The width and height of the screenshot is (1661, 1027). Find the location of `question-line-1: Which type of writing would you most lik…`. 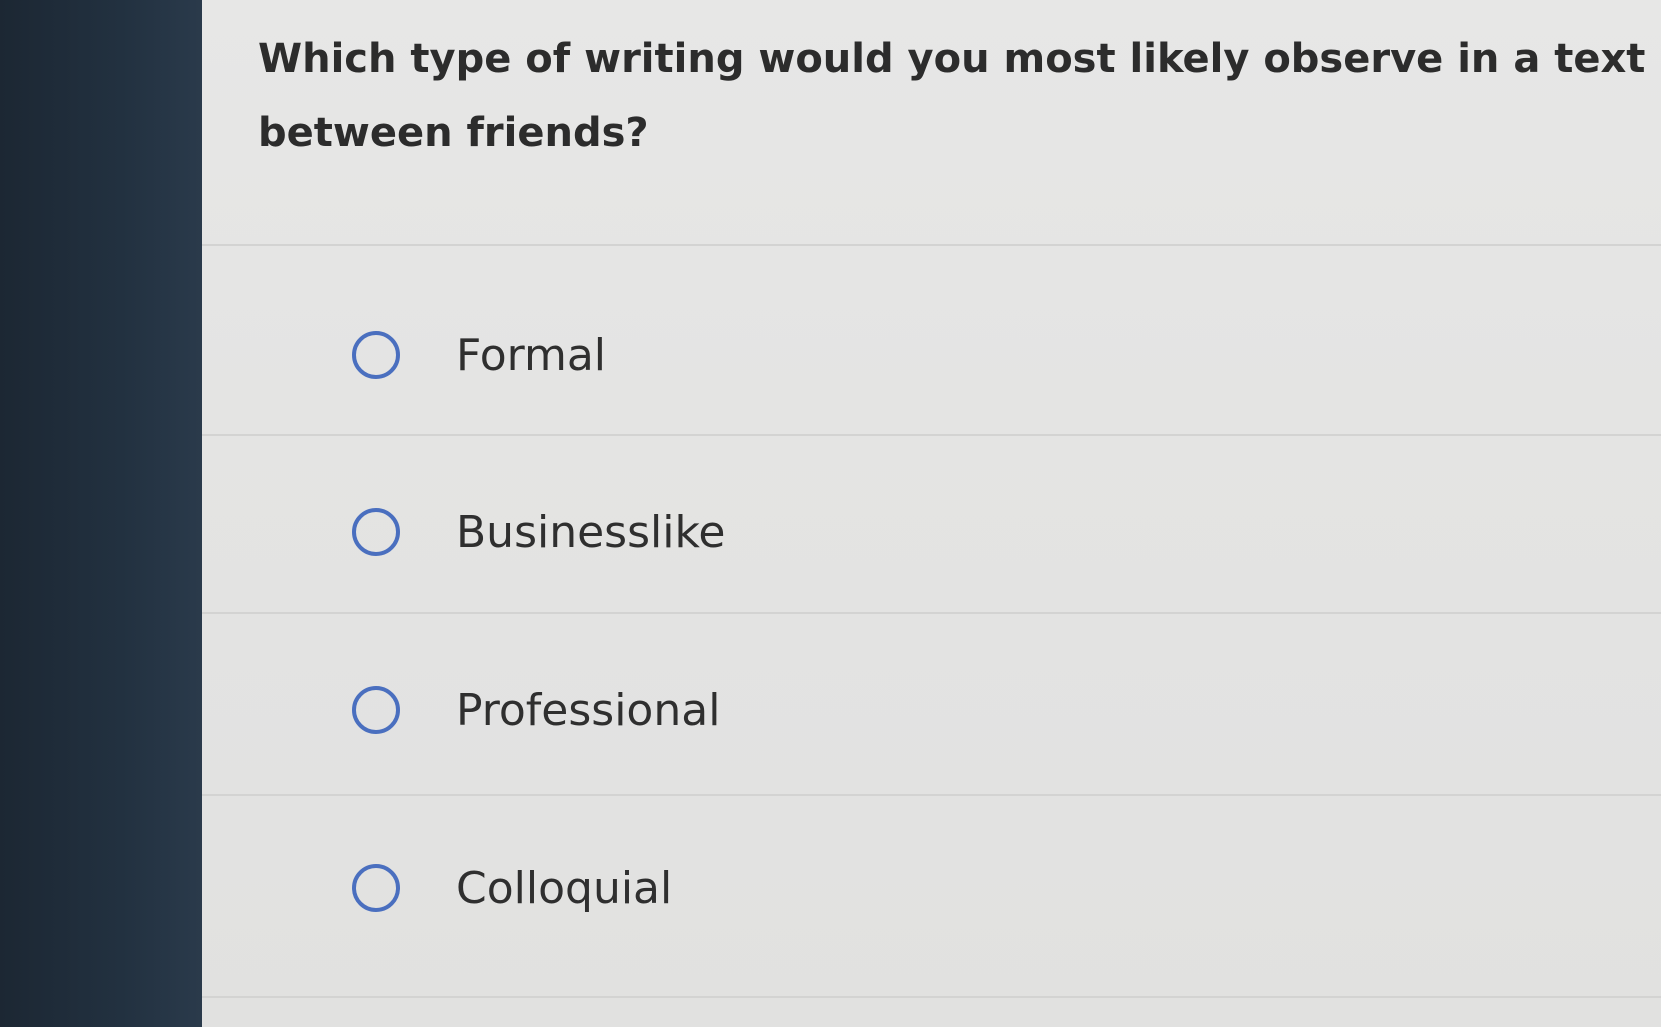

question-line-1: Which type of writing would you most lik… is located at coordinates (959, 59).